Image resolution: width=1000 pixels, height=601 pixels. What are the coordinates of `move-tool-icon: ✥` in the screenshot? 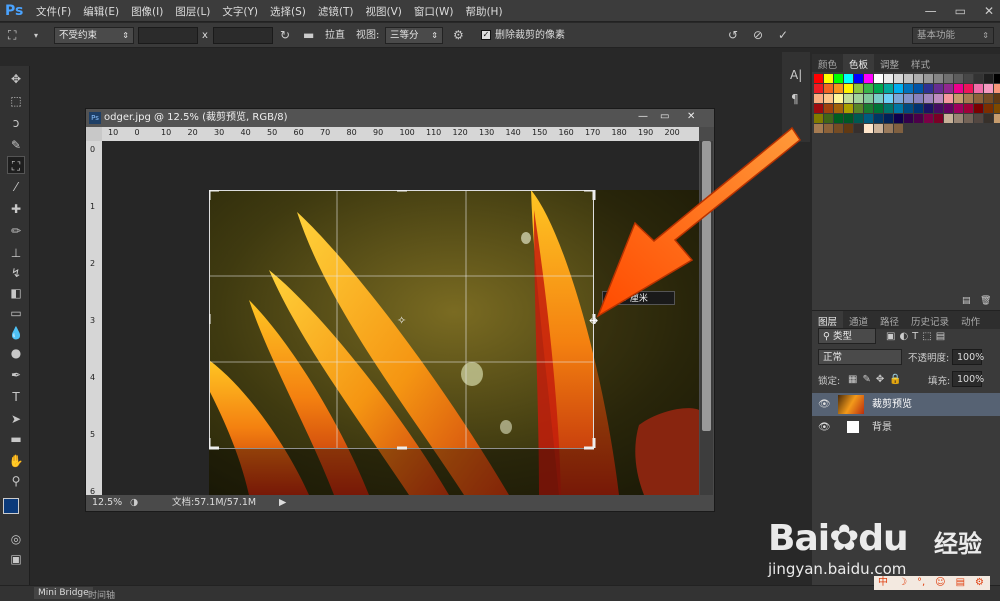 It's located at (16, 79).